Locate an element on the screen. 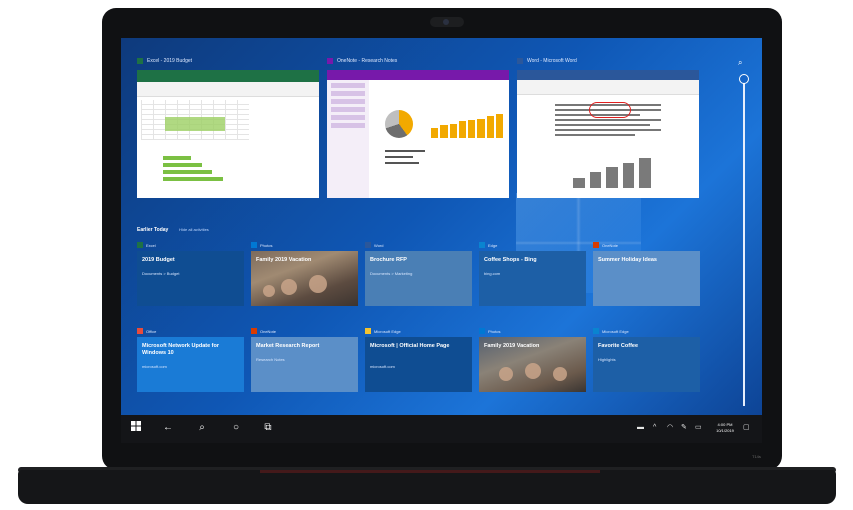 Image resolution: width=853 pixels, height=510 pixels. activity-tile: OneNote Summer Holiday Ideas is located at coordinates (646, 273).